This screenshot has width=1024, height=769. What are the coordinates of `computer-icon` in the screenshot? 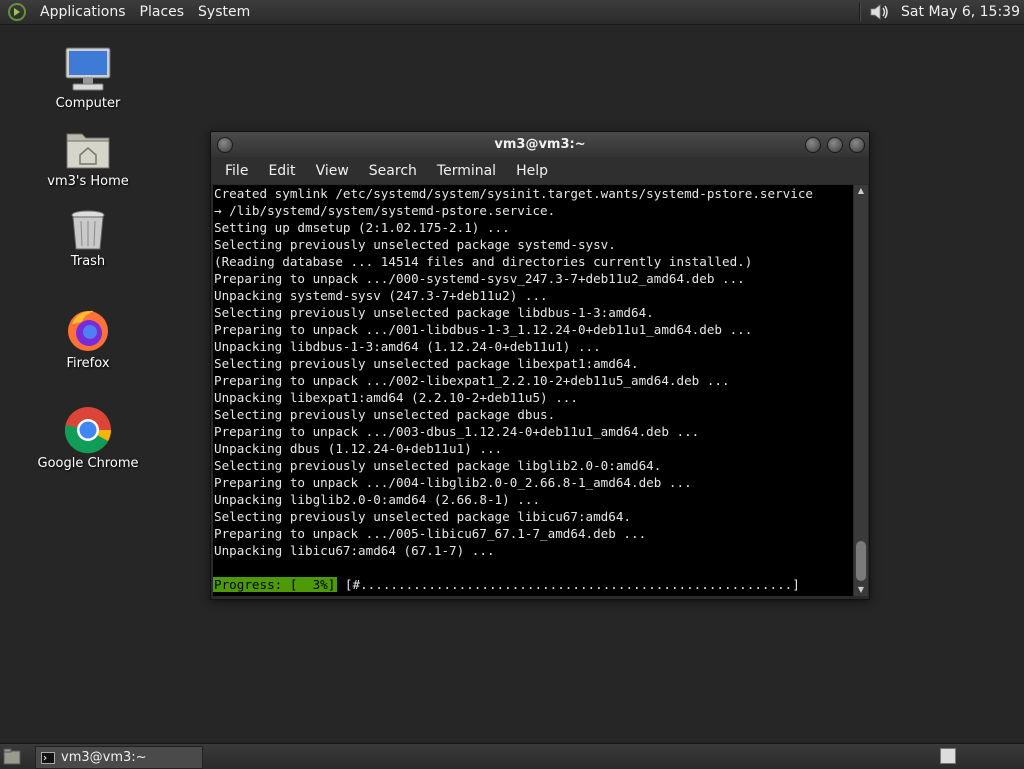 It's located at (88, 69).